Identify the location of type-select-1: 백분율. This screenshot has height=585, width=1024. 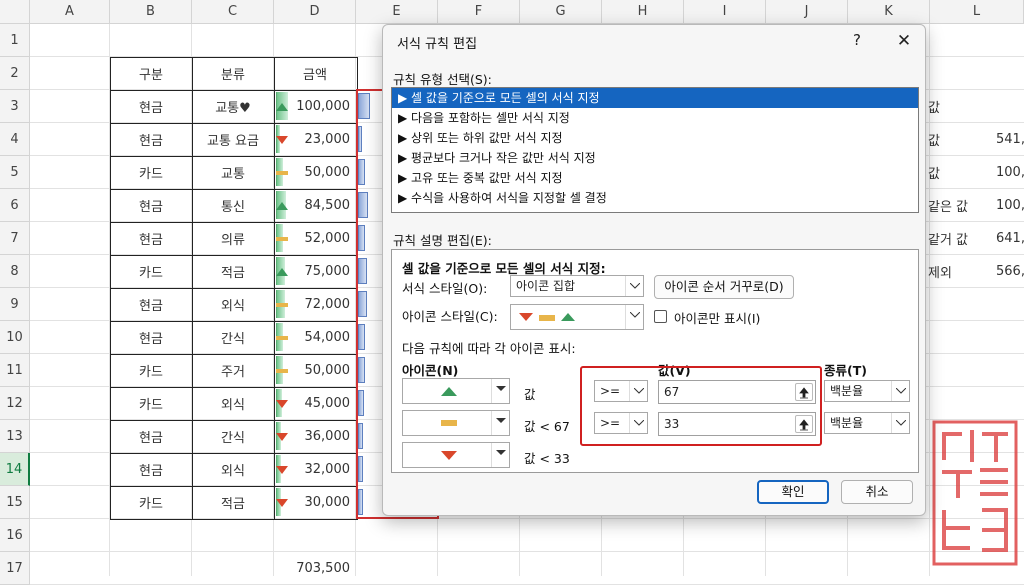
(867, 391).